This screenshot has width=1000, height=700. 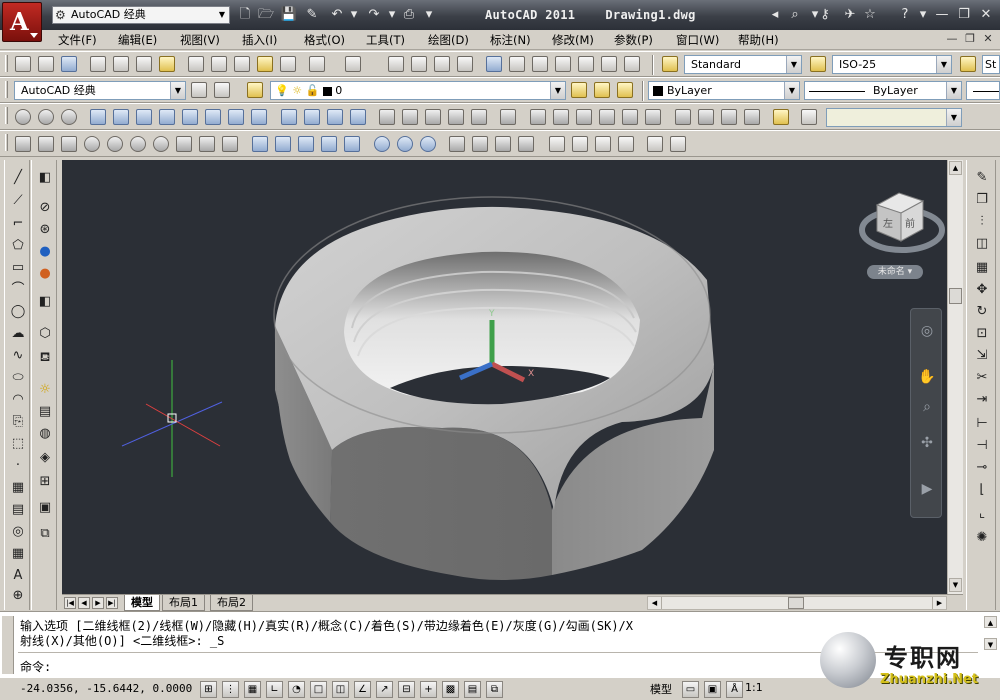 I want to click on rectangle-icon: ▭, so click(x=18, y=268).